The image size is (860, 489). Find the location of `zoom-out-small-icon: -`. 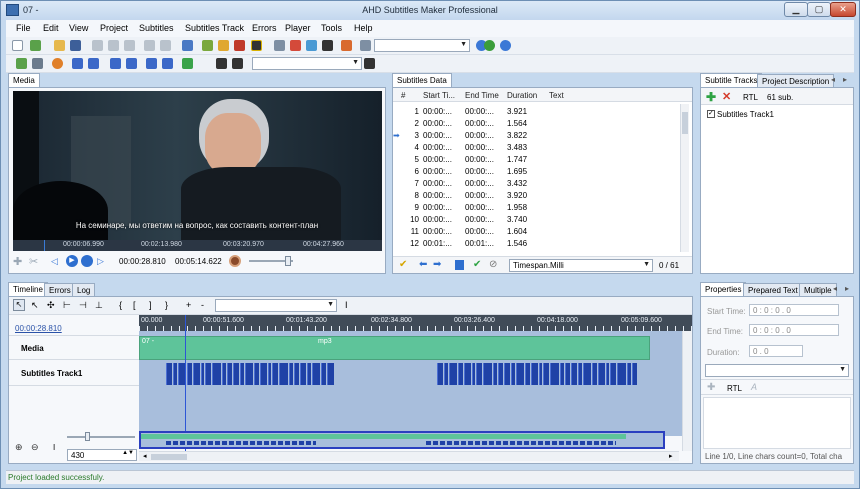

zoom-out-small-icon: - is located at coordinates (202, 305).